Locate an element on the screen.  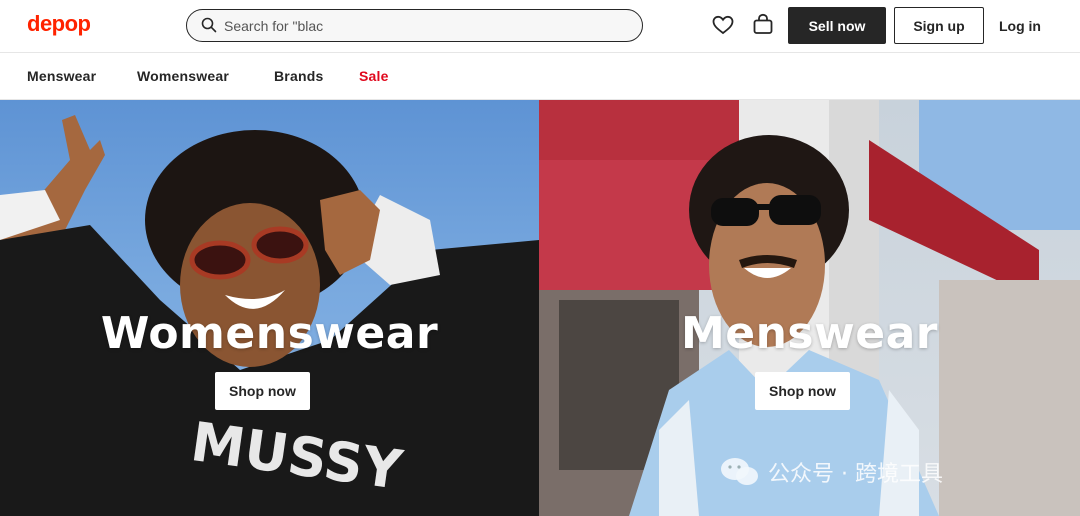
nav-item-sale: Sale is located at coordinates (374, 76).